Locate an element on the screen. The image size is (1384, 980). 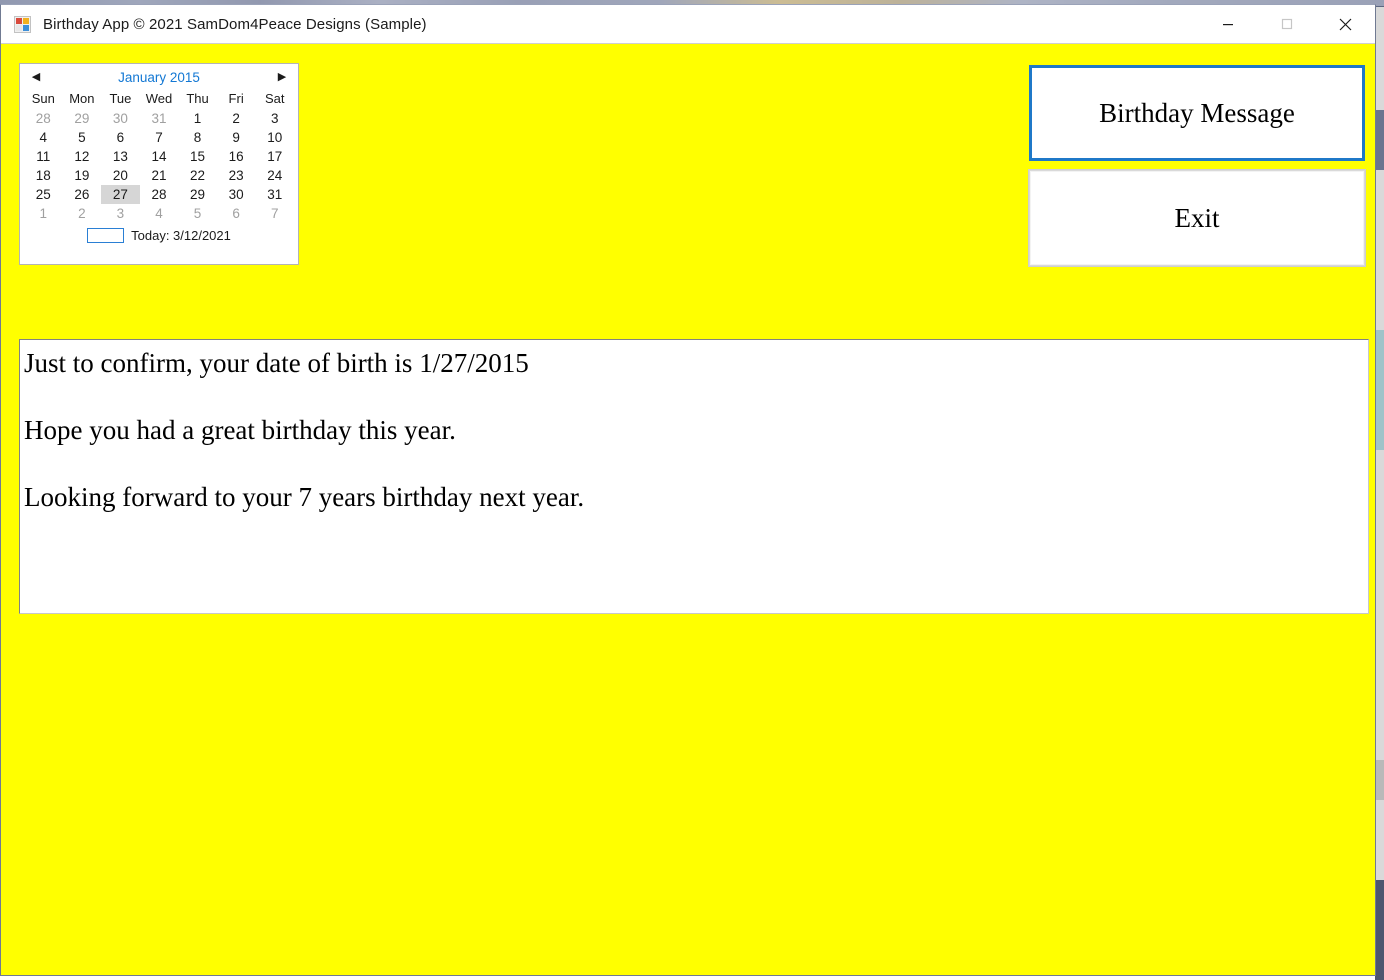
calendar-title: January 2015 is located at coordinates (159, 77).